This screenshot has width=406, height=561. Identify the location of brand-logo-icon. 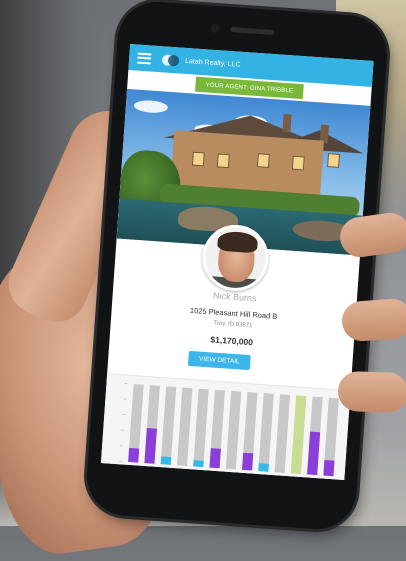
(171, 60).